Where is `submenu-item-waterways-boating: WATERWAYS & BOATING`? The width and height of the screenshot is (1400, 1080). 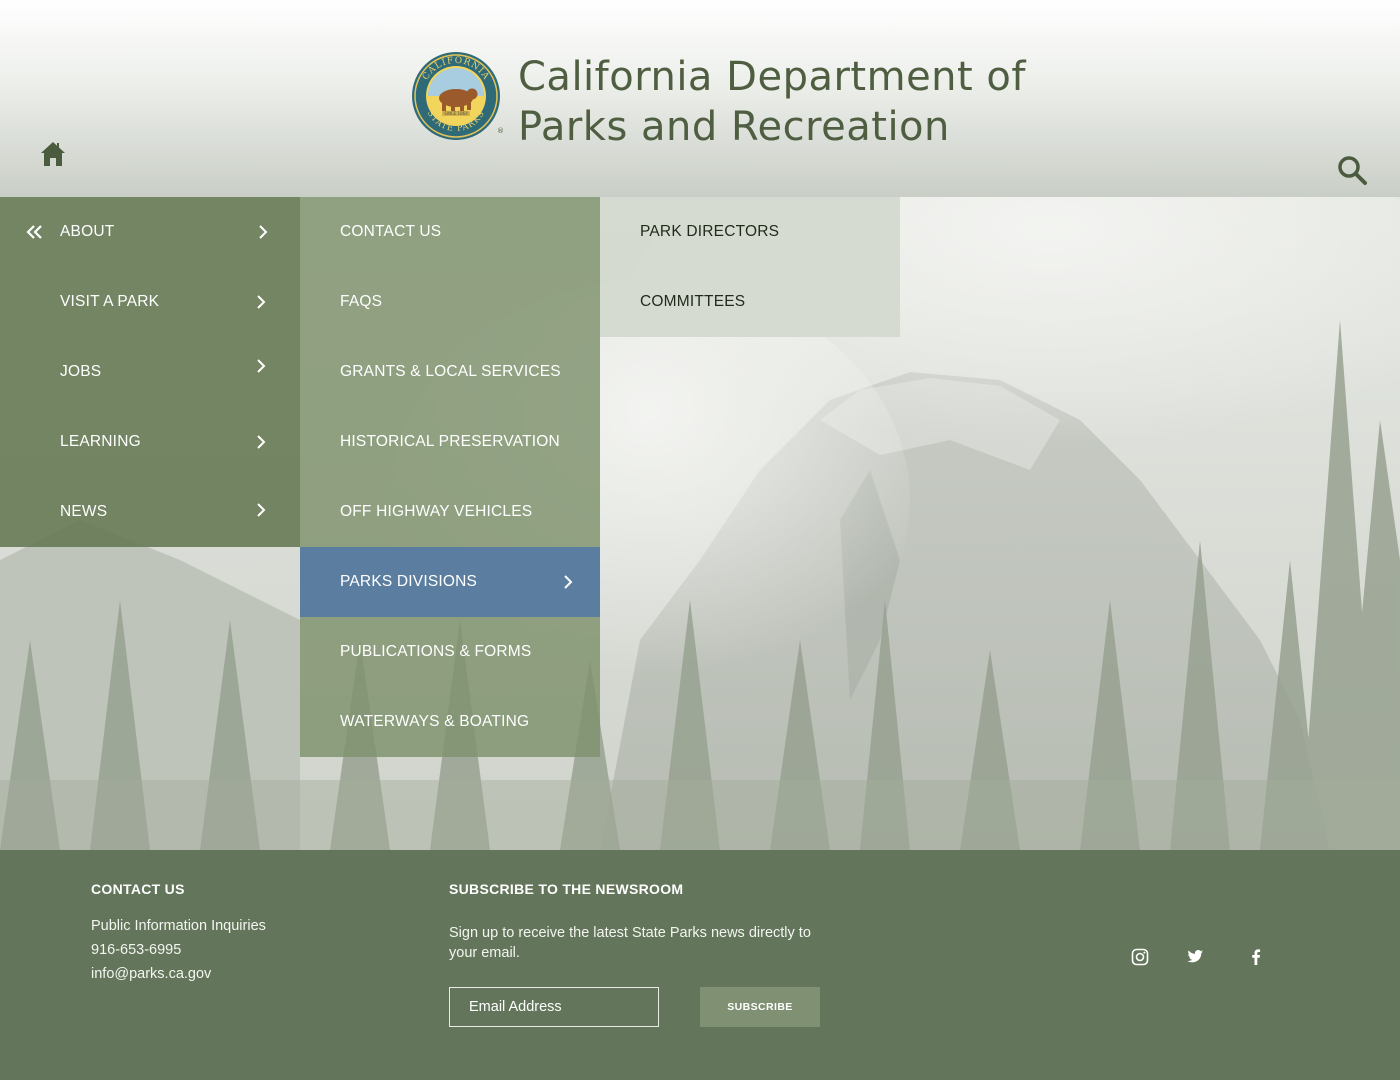 submenu-item-waterways-boating: WATERWAYS & BOATING is located at coordinates (450, 722).